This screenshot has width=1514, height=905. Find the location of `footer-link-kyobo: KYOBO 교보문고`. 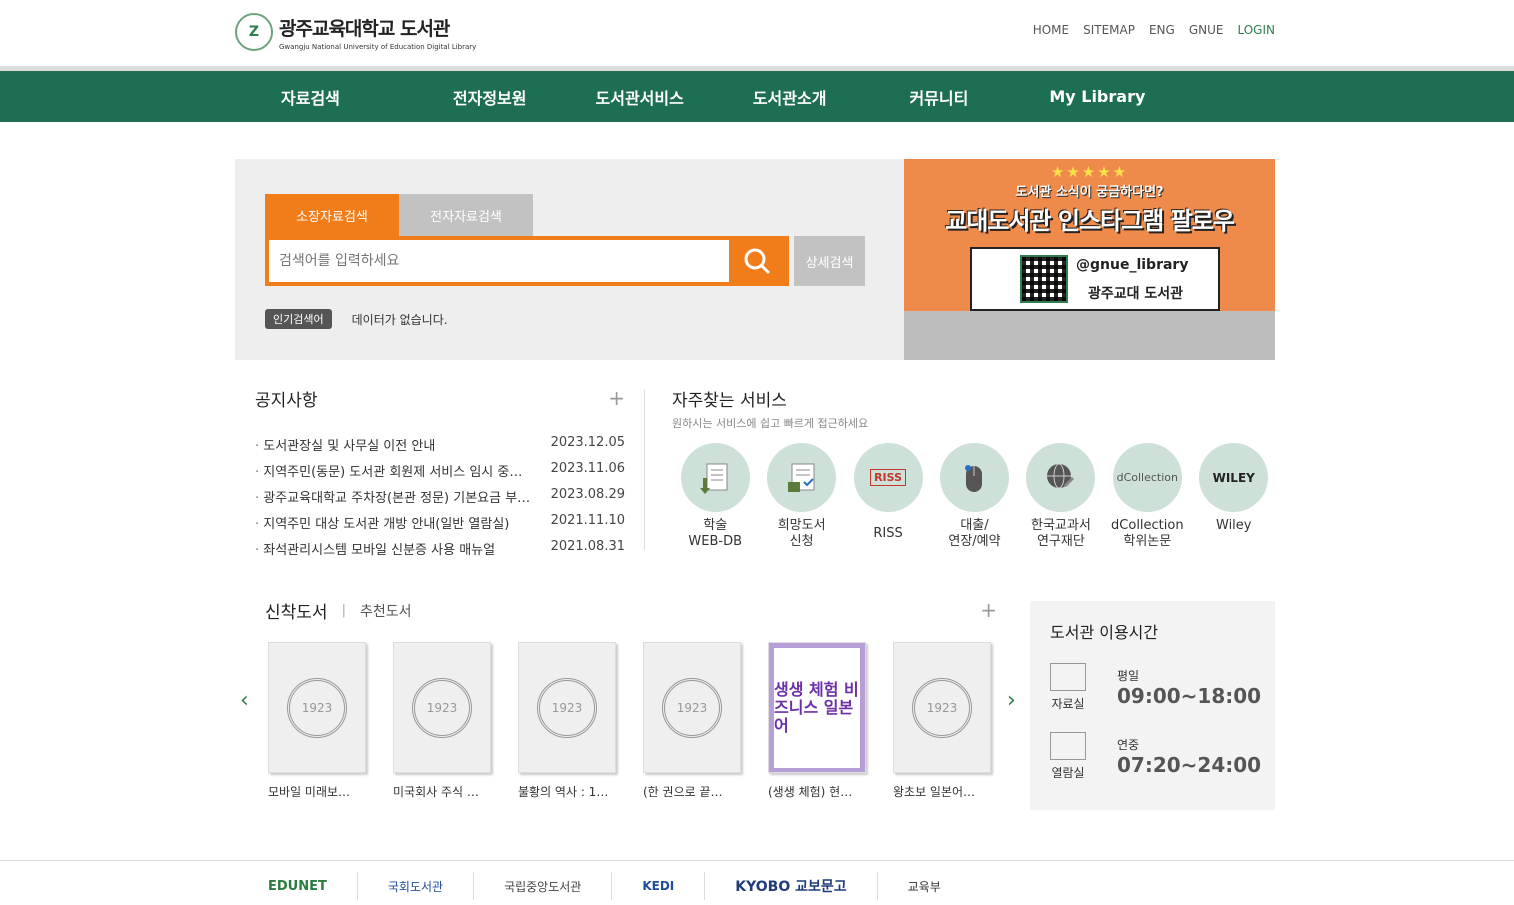

footer-link-kyobo: KYOBO 교보문고 is located at coordinates (806, 886).